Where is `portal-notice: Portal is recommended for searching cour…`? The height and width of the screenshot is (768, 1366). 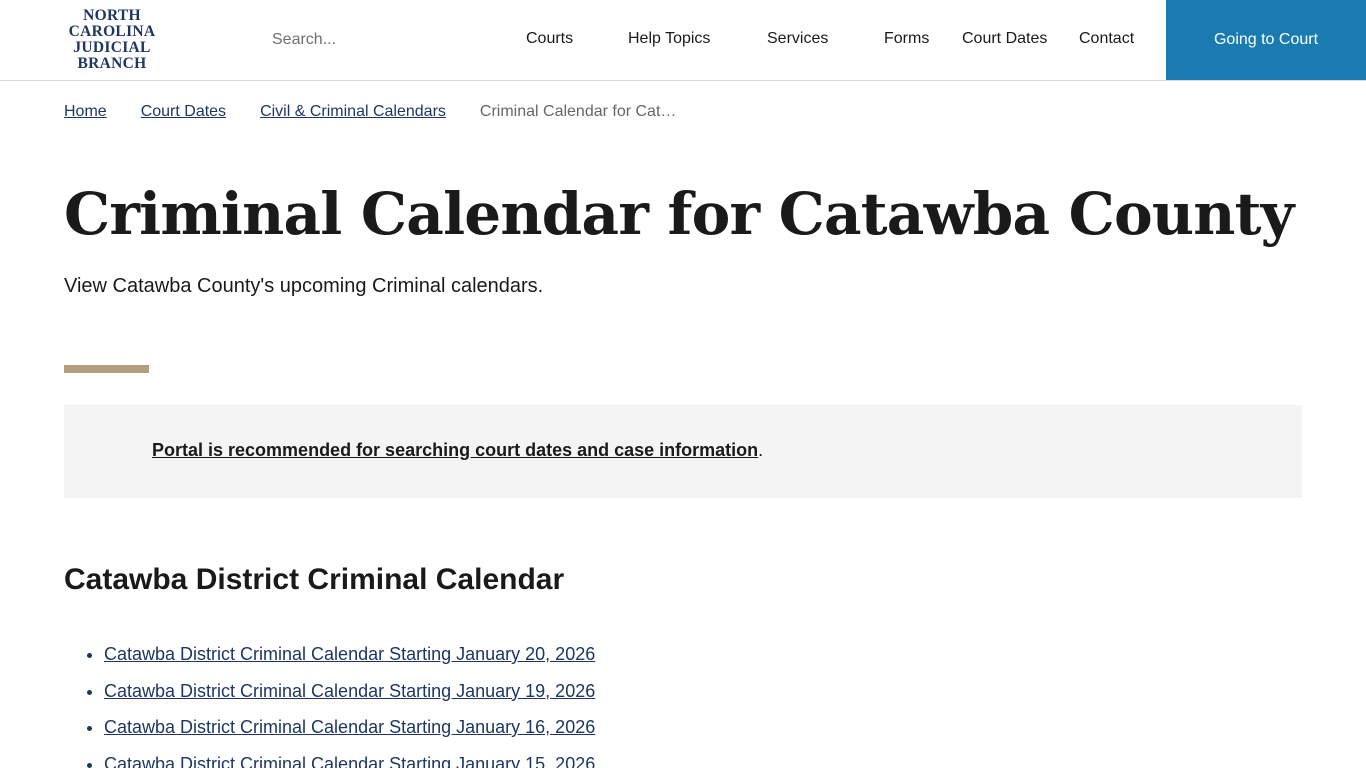
portal-notice: Portal is recommended for searching cour… is located at coordinates (683, 451).